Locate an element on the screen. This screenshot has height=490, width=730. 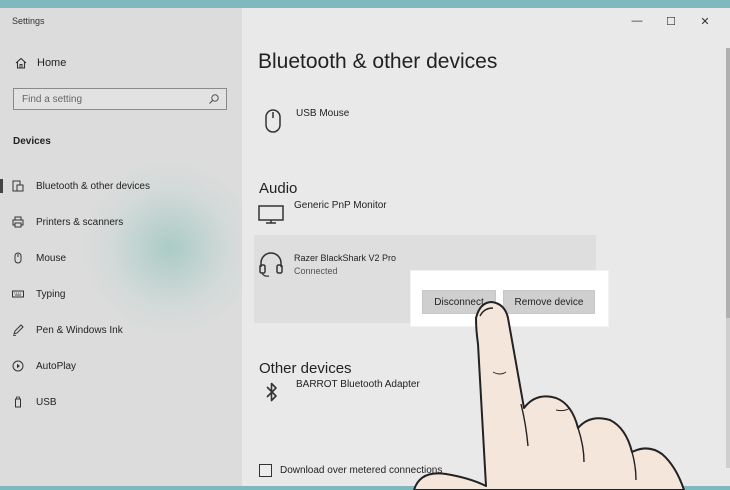
search-box is located at coordinates (120, 99).